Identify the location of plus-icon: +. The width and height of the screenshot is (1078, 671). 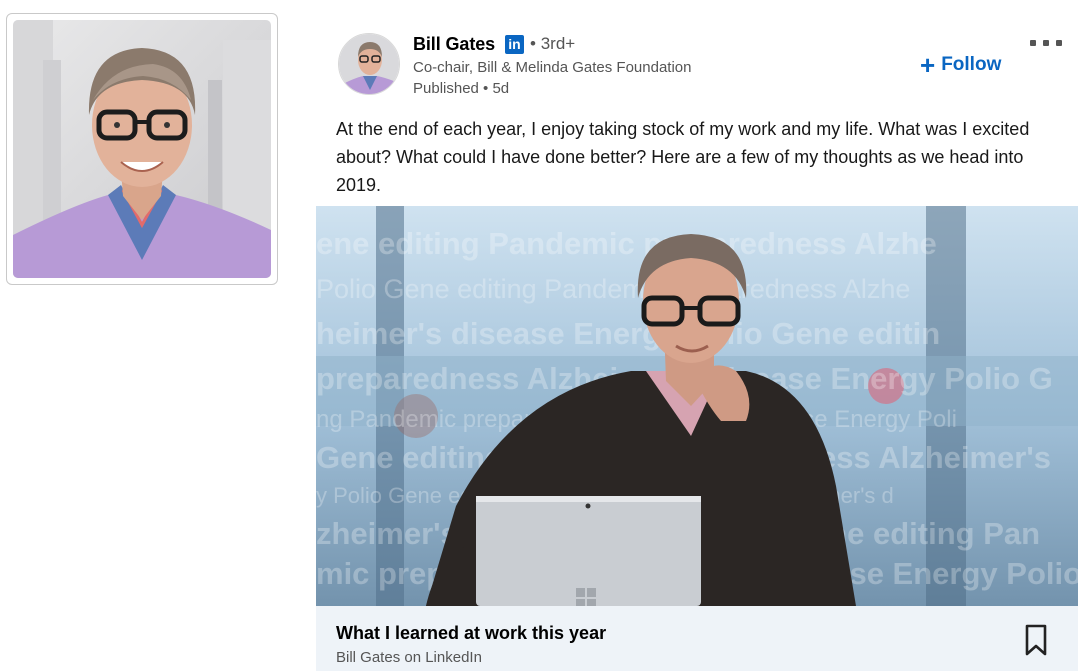
(928, 65).